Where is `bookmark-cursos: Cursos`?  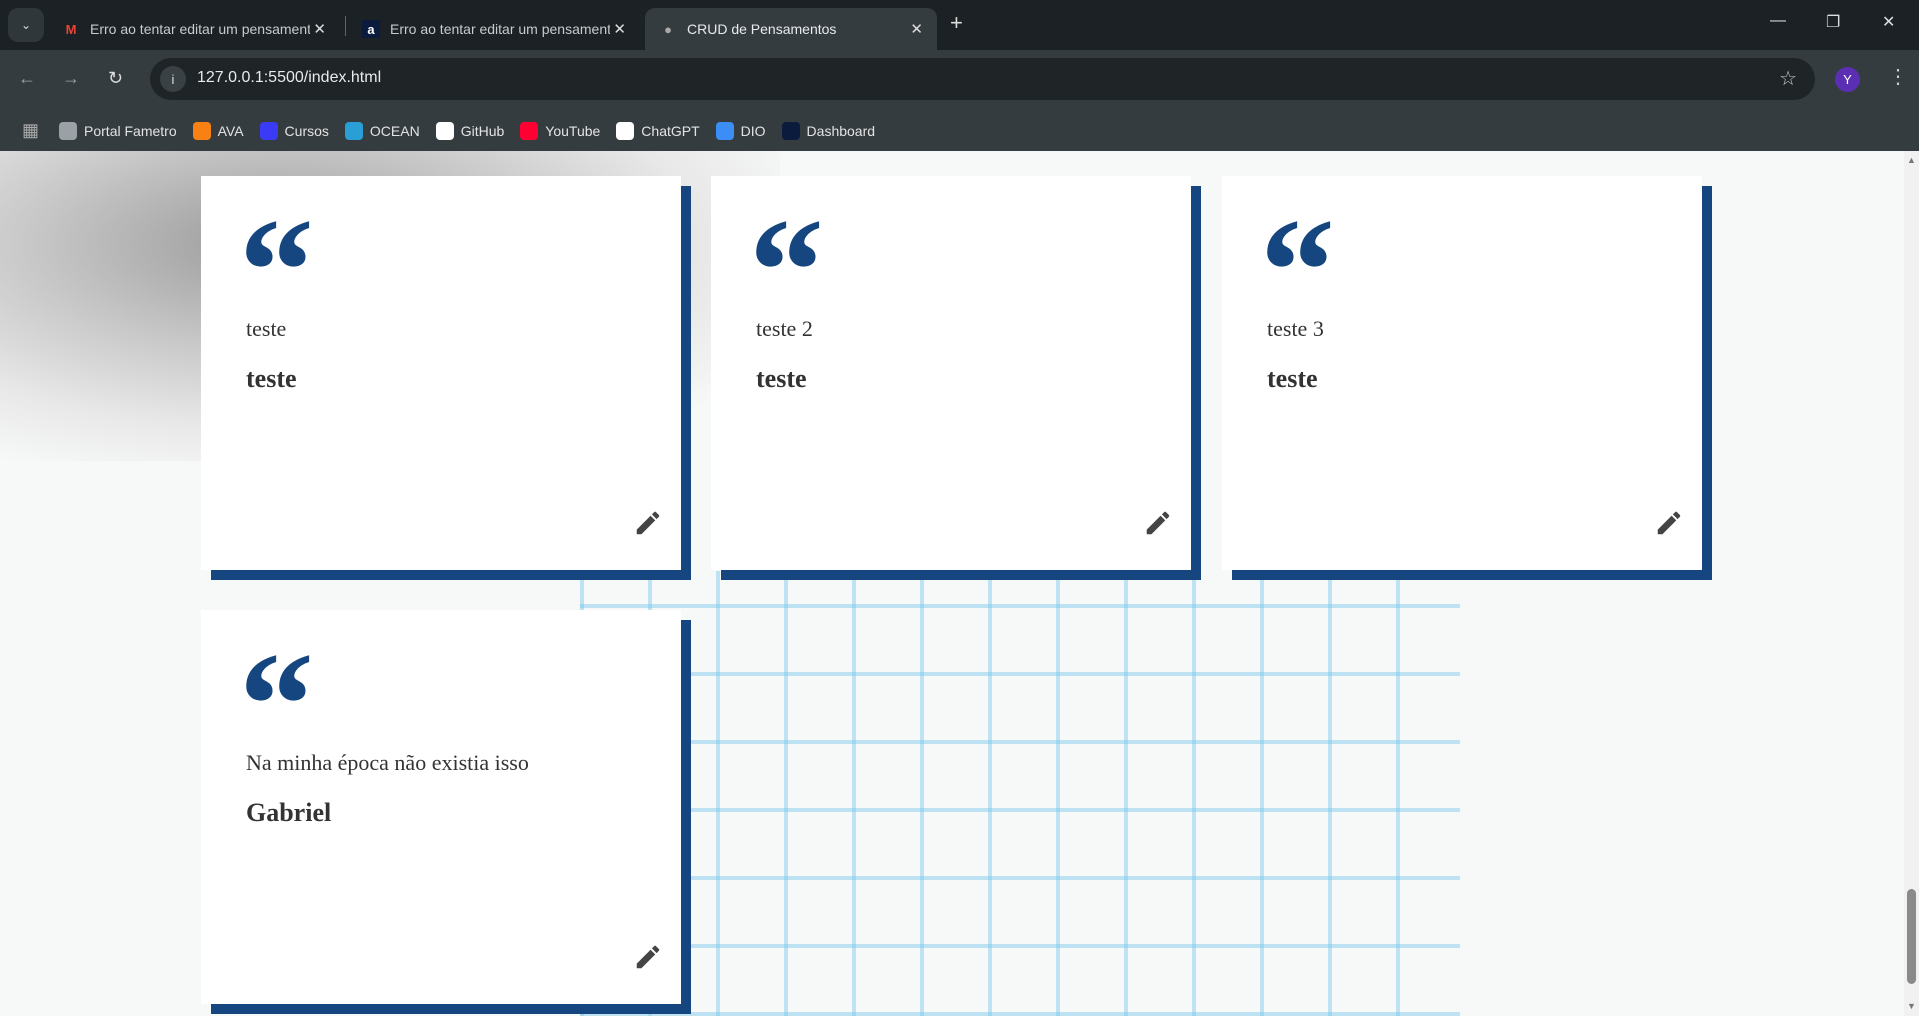 bookmark-cursos: Cursos is located at coordinates (294, 130).